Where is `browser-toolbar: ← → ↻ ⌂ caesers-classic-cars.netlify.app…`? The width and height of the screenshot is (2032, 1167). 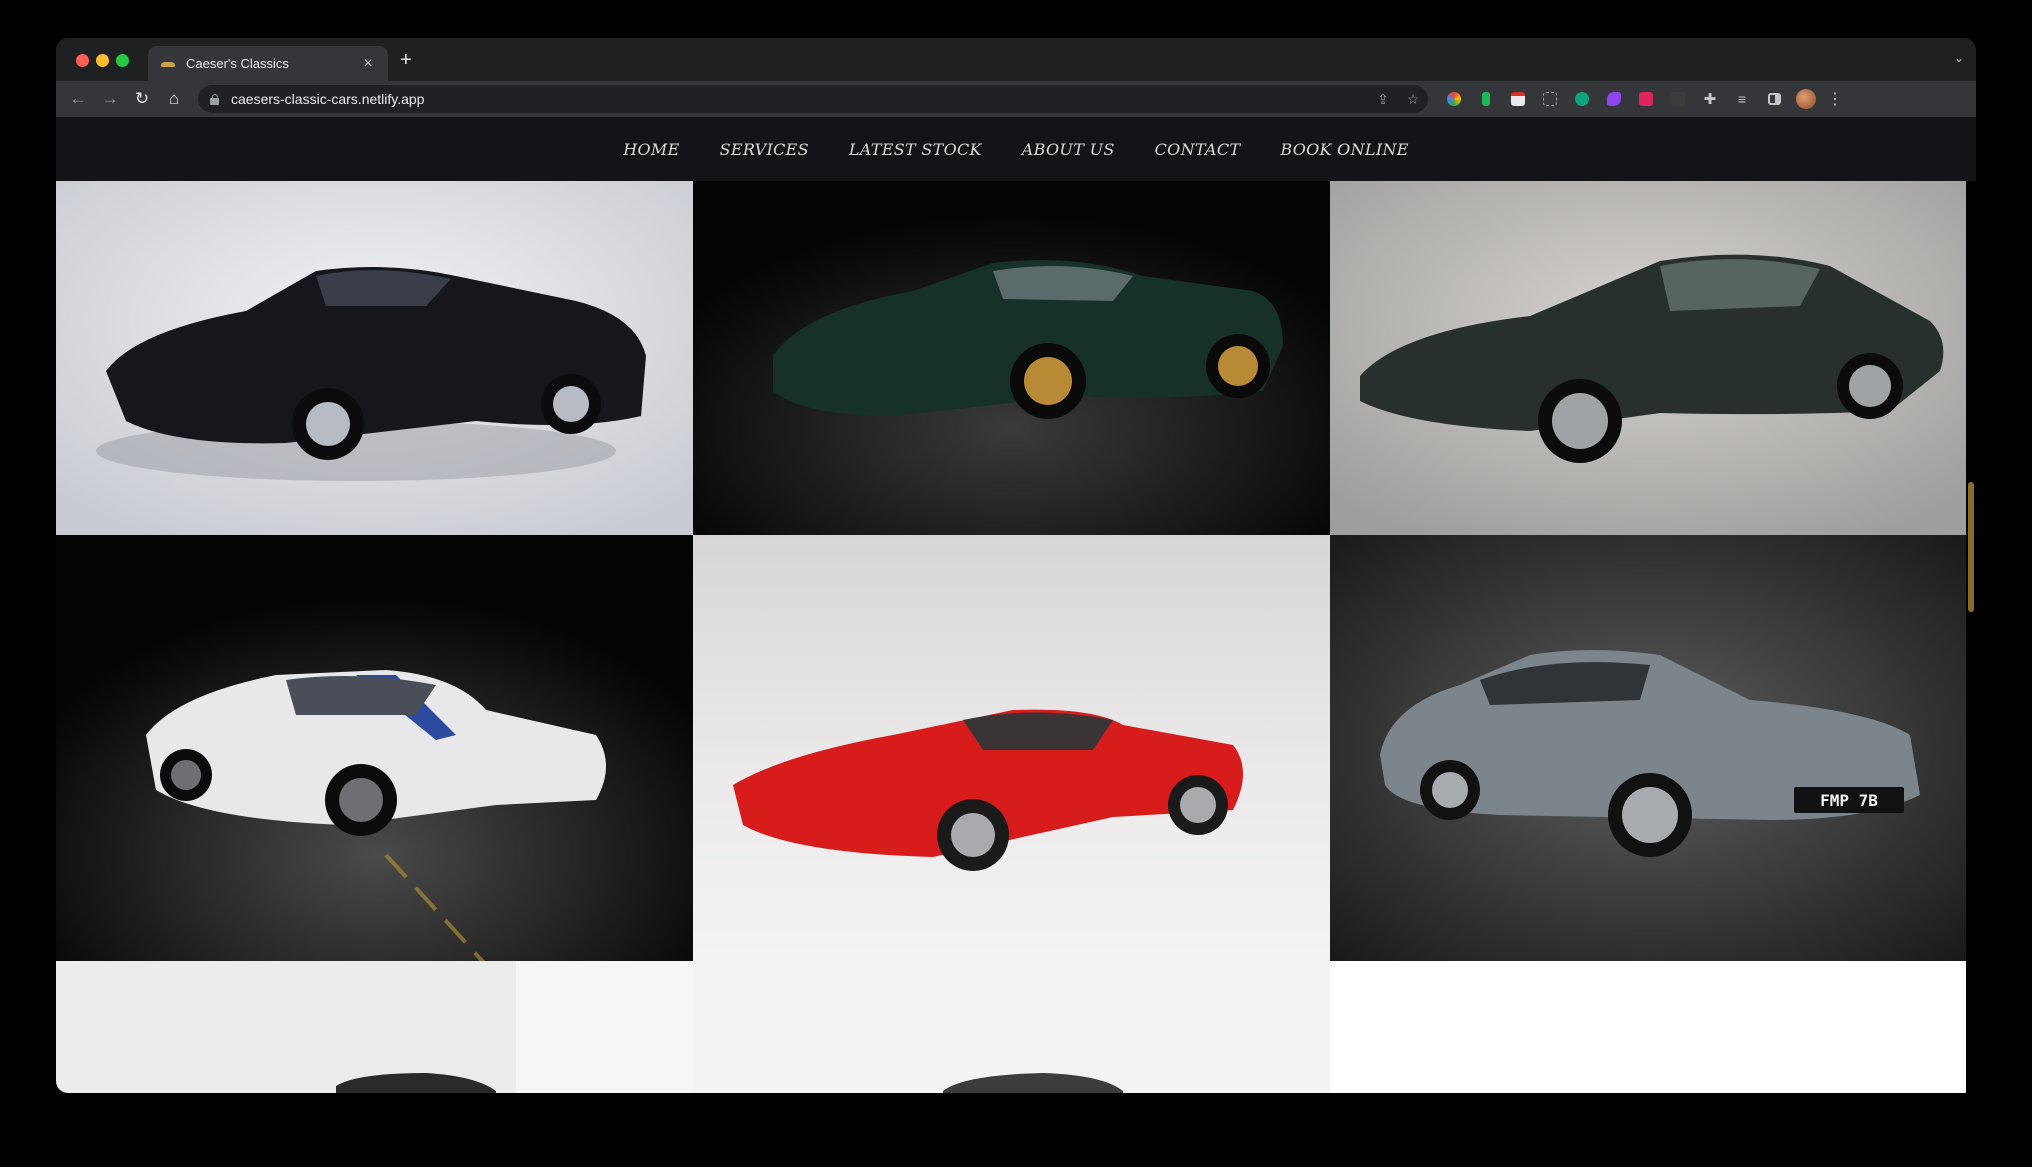
browser-toolbar: ← → ↻ ⌂ caesers-classic-cars.netlify.app… is located at coordinates (1016, 99).